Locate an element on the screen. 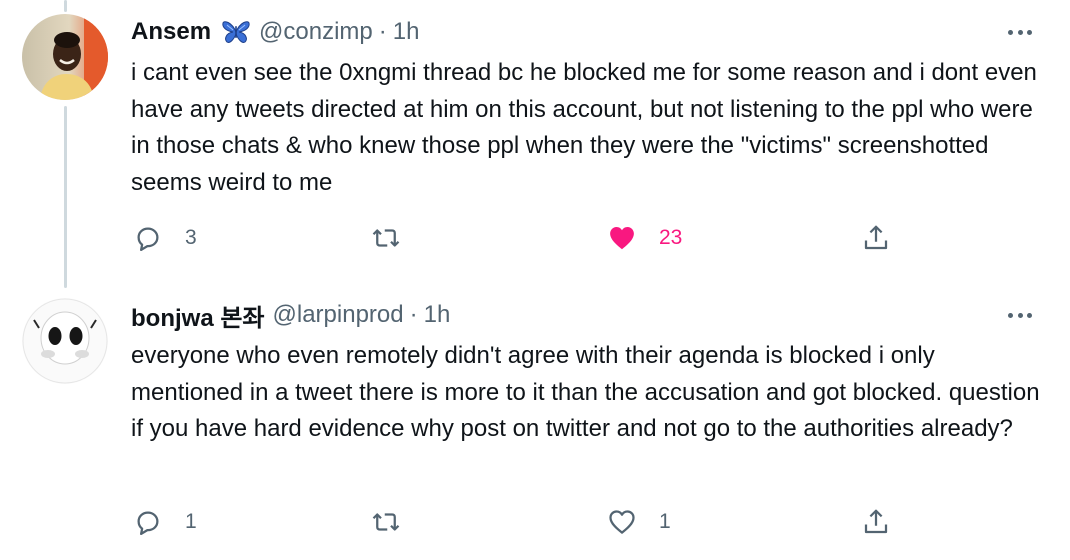  like-button: 23 is located at coordinates (644, 238).